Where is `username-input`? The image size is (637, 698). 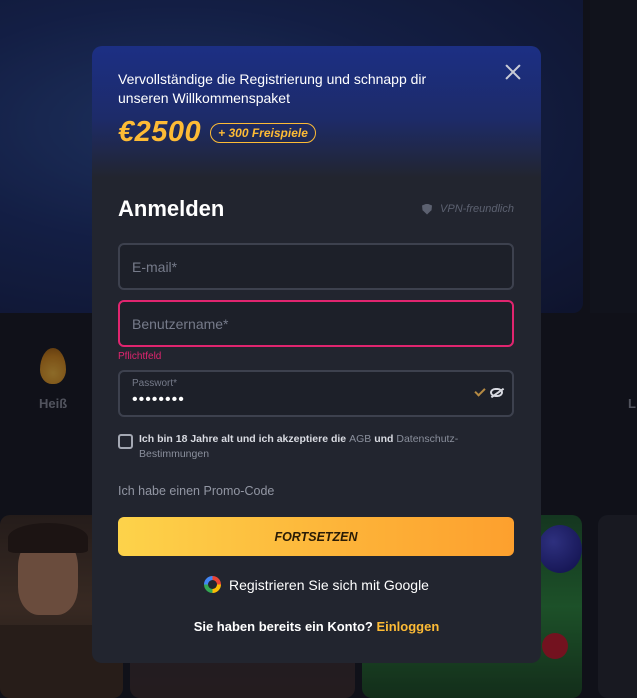 username-input is located at coordinates (316, 323).